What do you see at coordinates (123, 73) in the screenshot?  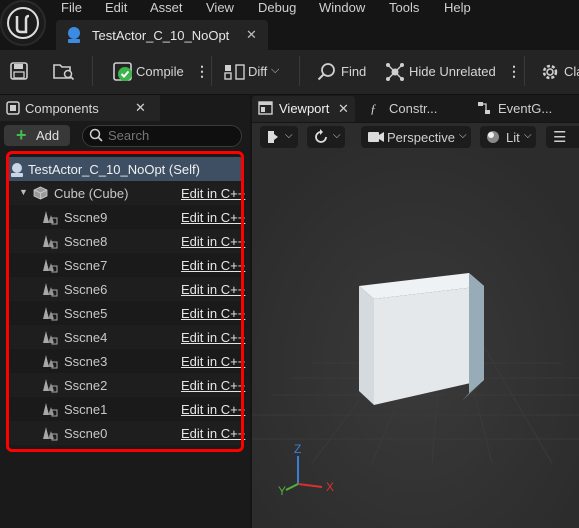 I see `compile-icon` at bounding box center [123, 73].